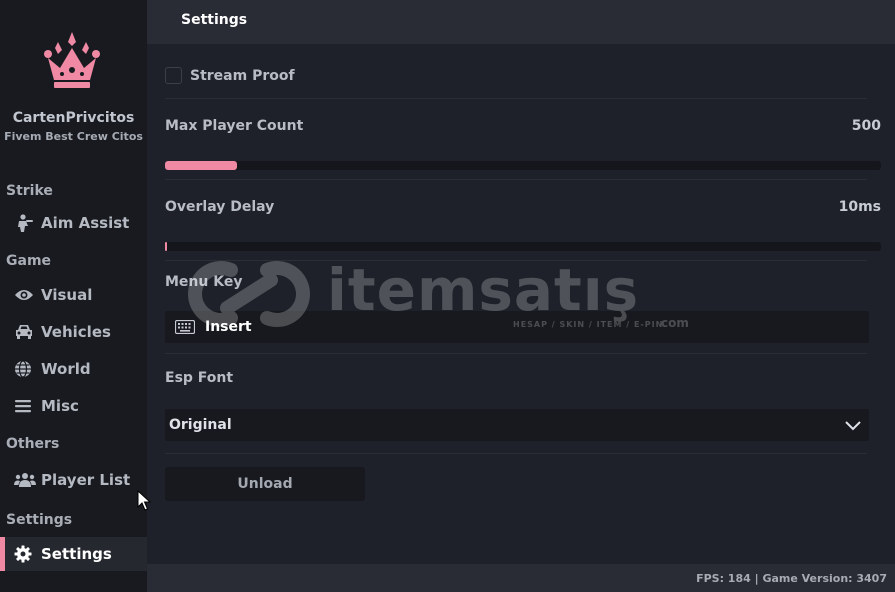  I want to click on eye-icon, so click(25, 295).